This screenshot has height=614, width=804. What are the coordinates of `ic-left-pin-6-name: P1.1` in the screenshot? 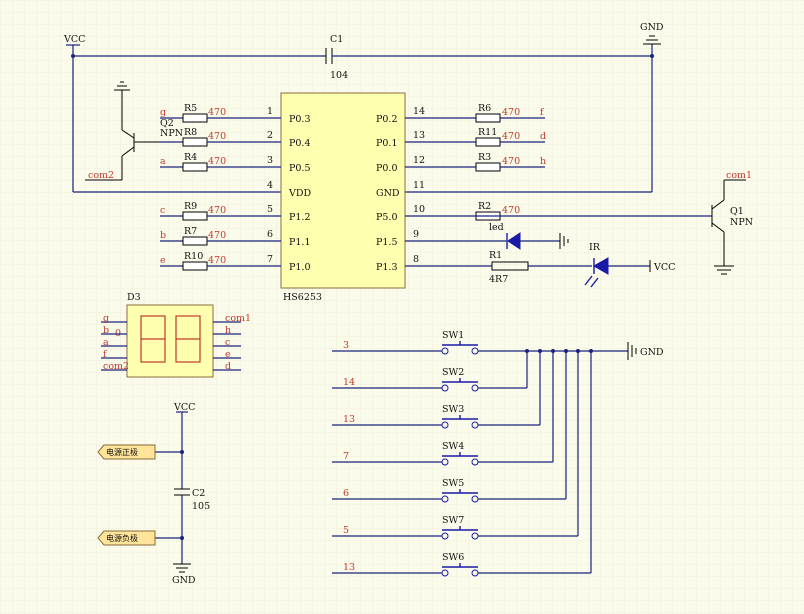 It's located at (300, 242).